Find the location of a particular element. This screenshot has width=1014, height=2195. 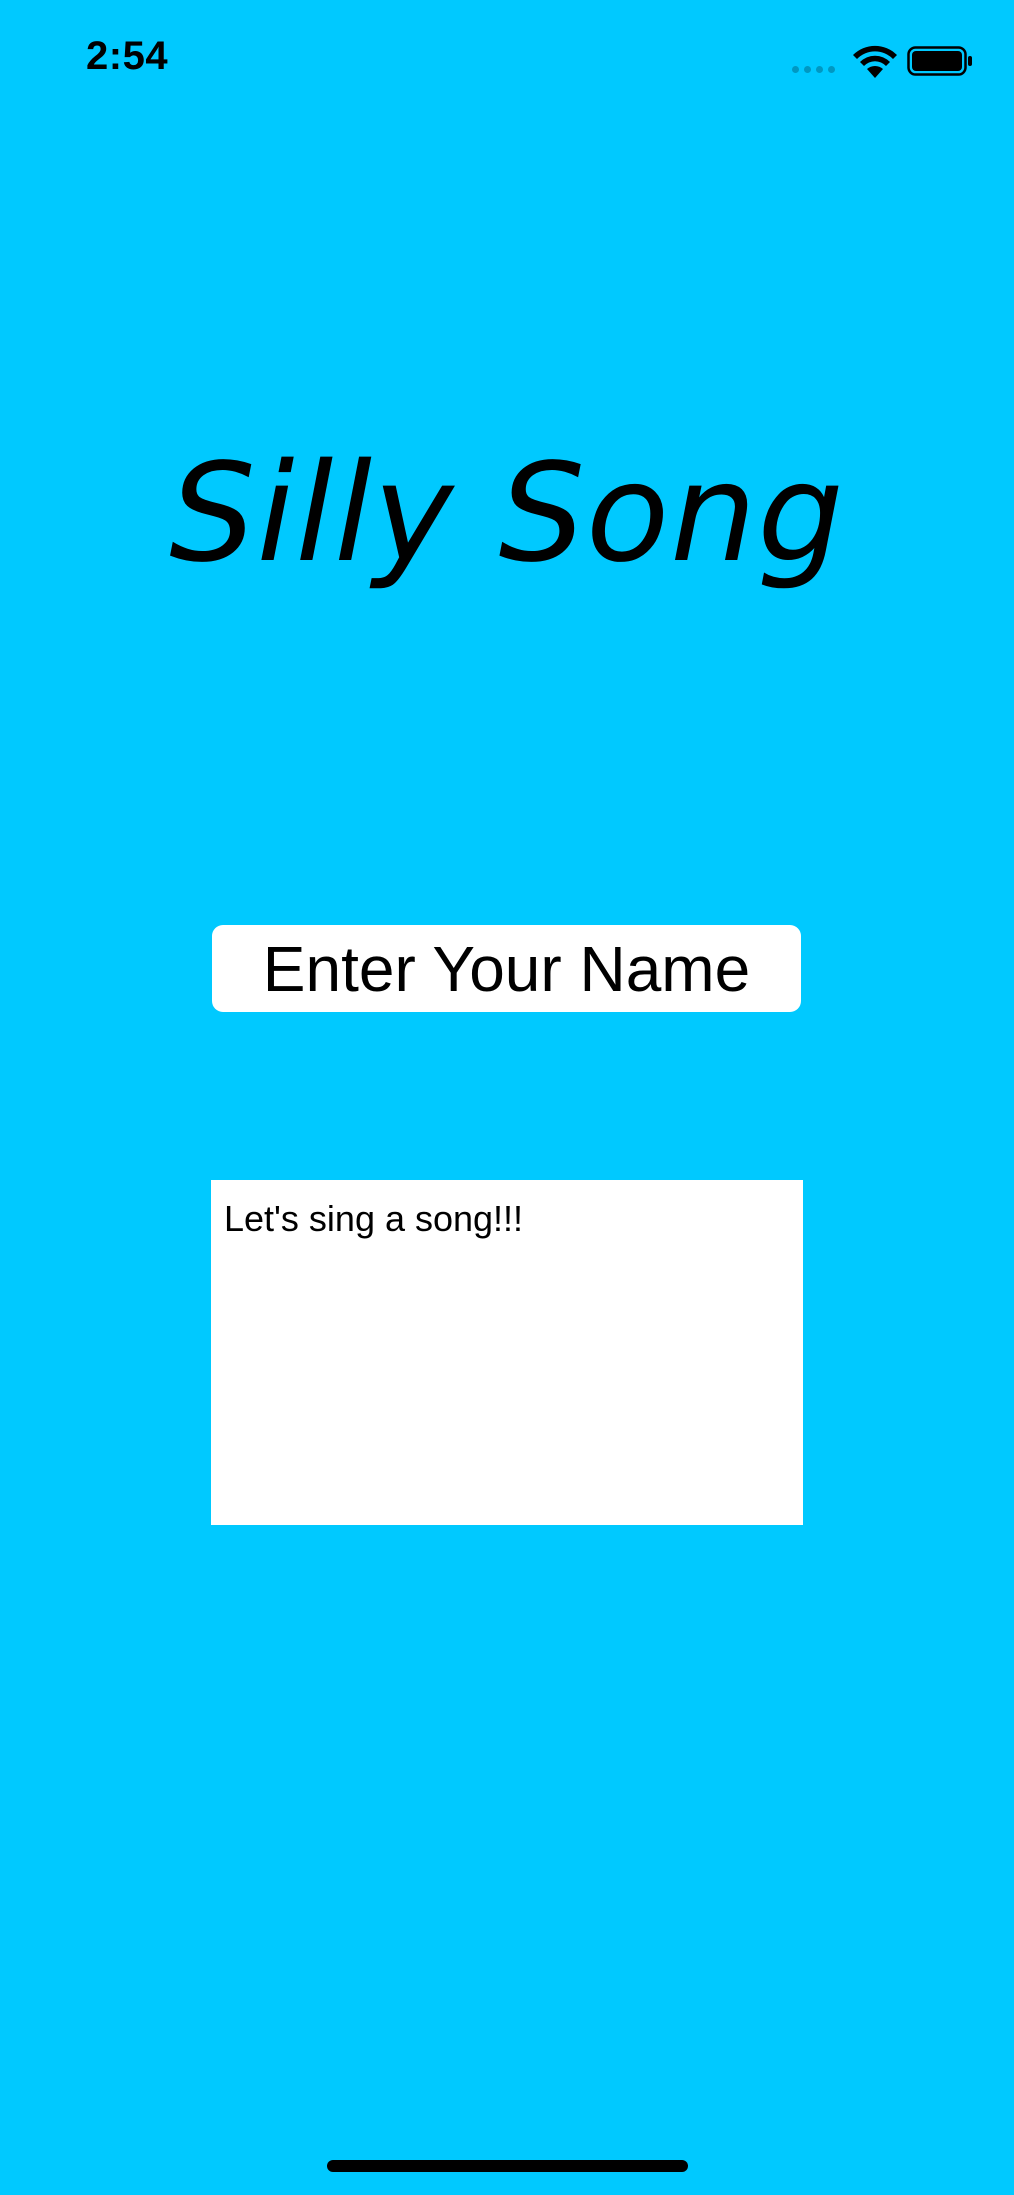

battery-icon is located at coordinates (939, 61).